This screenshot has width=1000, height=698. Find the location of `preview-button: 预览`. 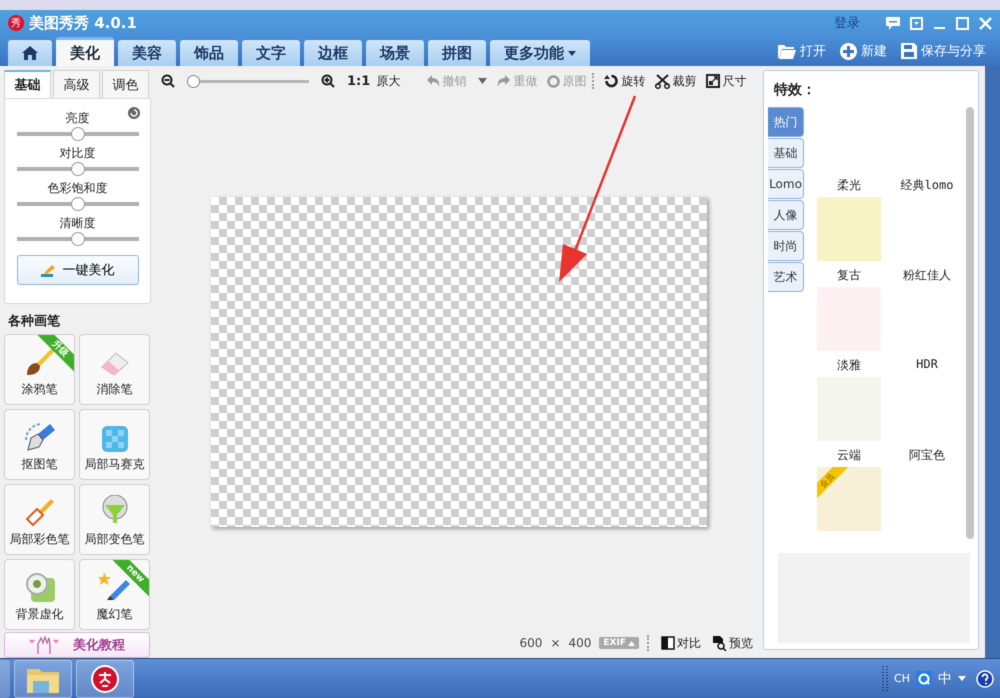

preview-button: 预览 is located at coordinates (733, 643).